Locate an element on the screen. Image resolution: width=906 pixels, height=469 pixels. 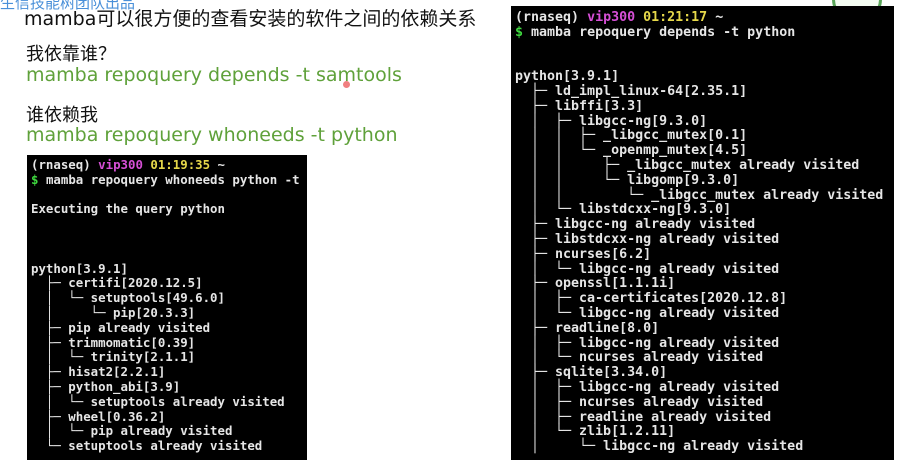
terminal-prompt: (rnaseq) vip300 01:19:35 ~ is located at coordinates (167, 165).